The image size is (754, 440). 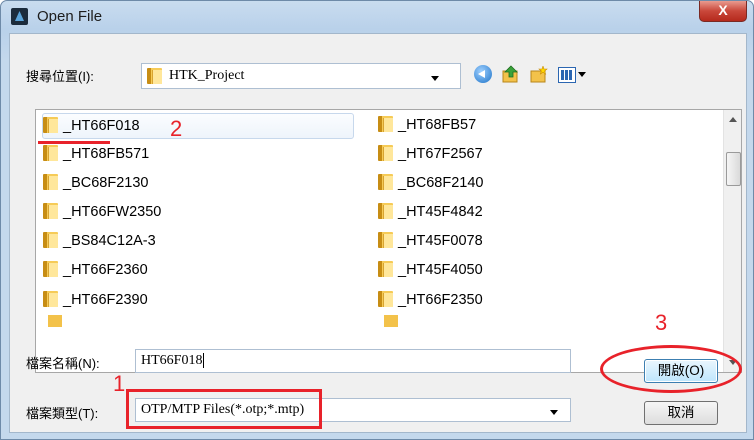 I want to click on list-item: _HT45F0078, so click(x=430, y=241).